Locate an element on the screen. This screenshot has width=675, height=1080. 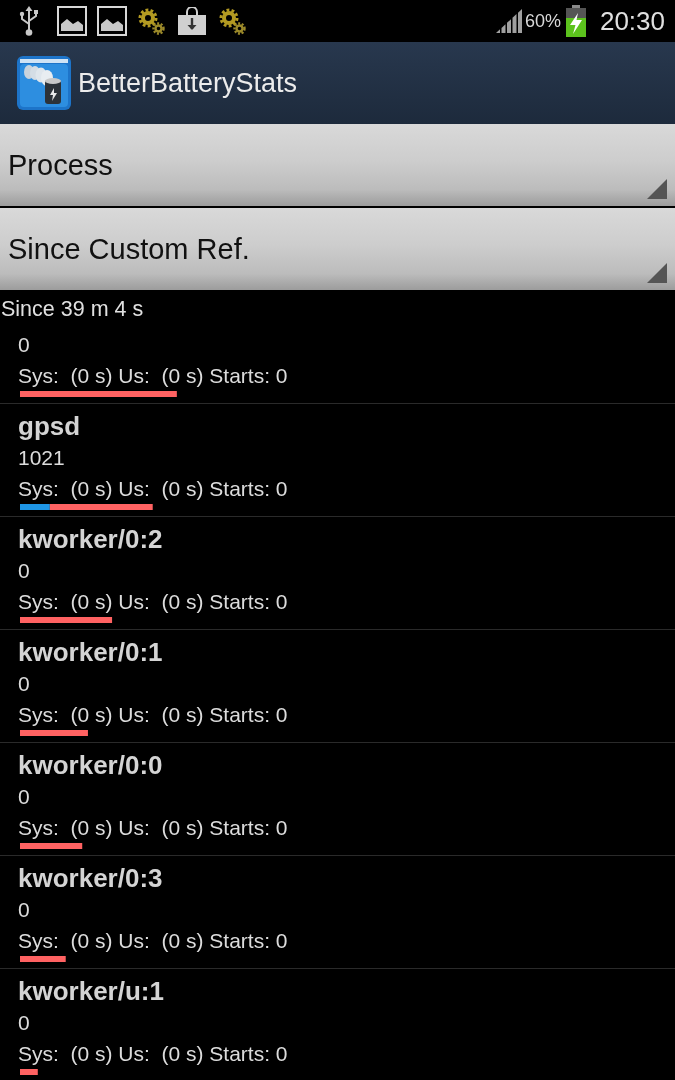
app-title: BetterBatteryStats is located at coordinates (188, 83).